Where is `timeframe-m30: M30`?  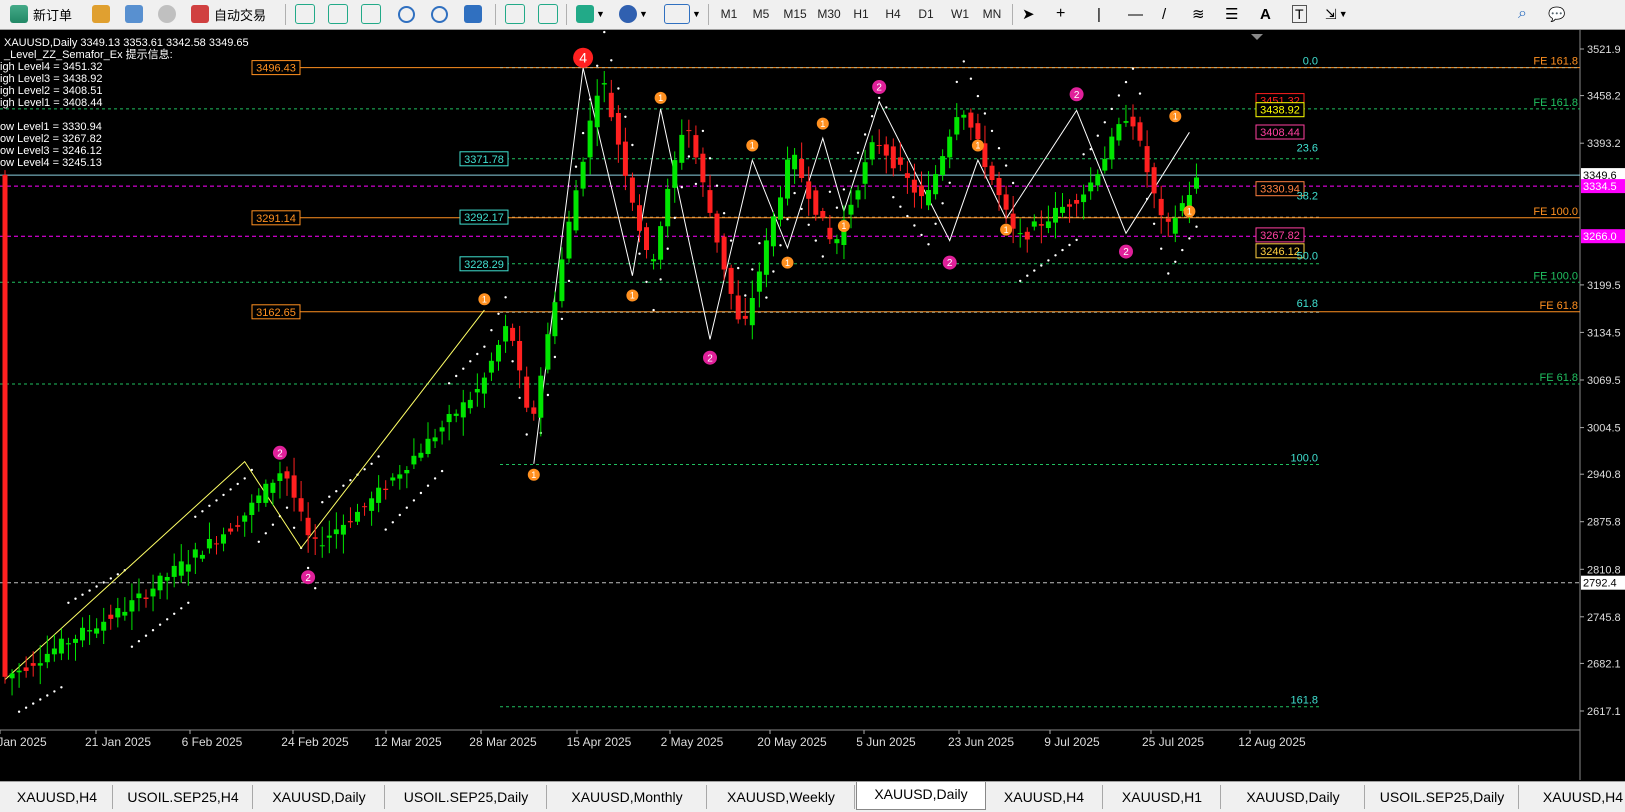
timeframe-m30: M30 is located at coordinates (829, 14).